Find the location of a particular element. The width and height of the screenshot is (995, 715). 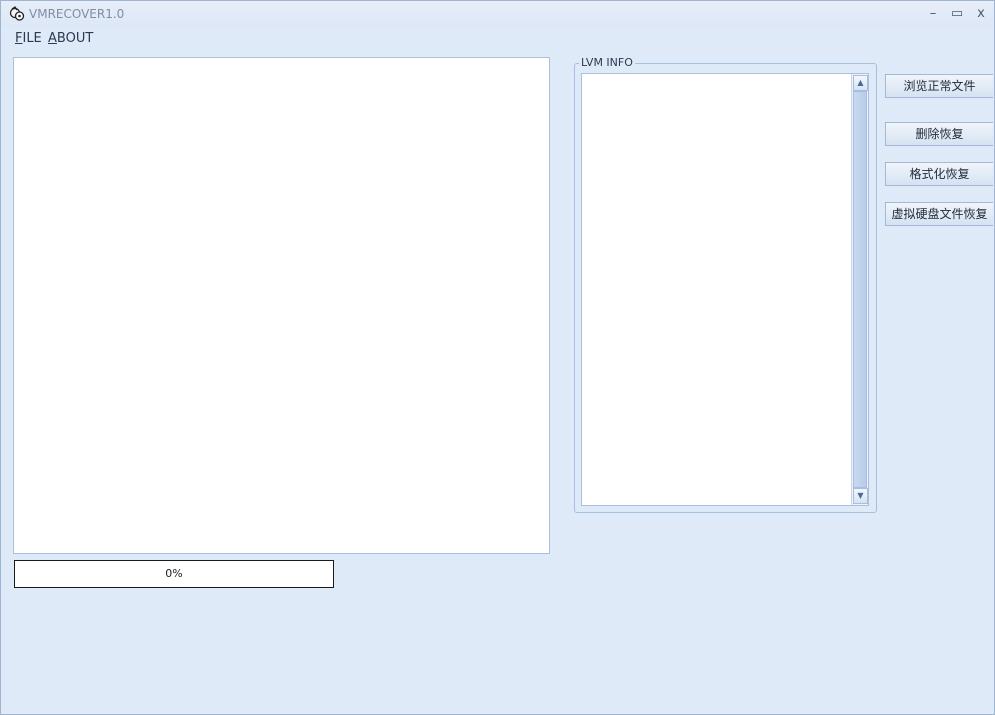

title-bar: VMRECOVER1.0 – ▭ x is located at coordinates (497, 14).